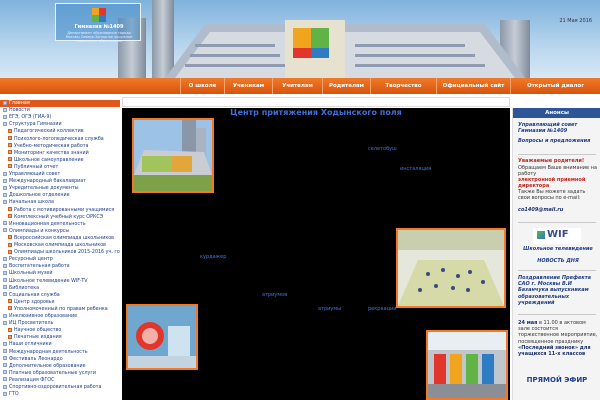  Describe the element at coordinates (67, 253) in the screenshot. I see `sidebar-item-label: Олимпиады школьников 2015-2016 уч. год` at that location.